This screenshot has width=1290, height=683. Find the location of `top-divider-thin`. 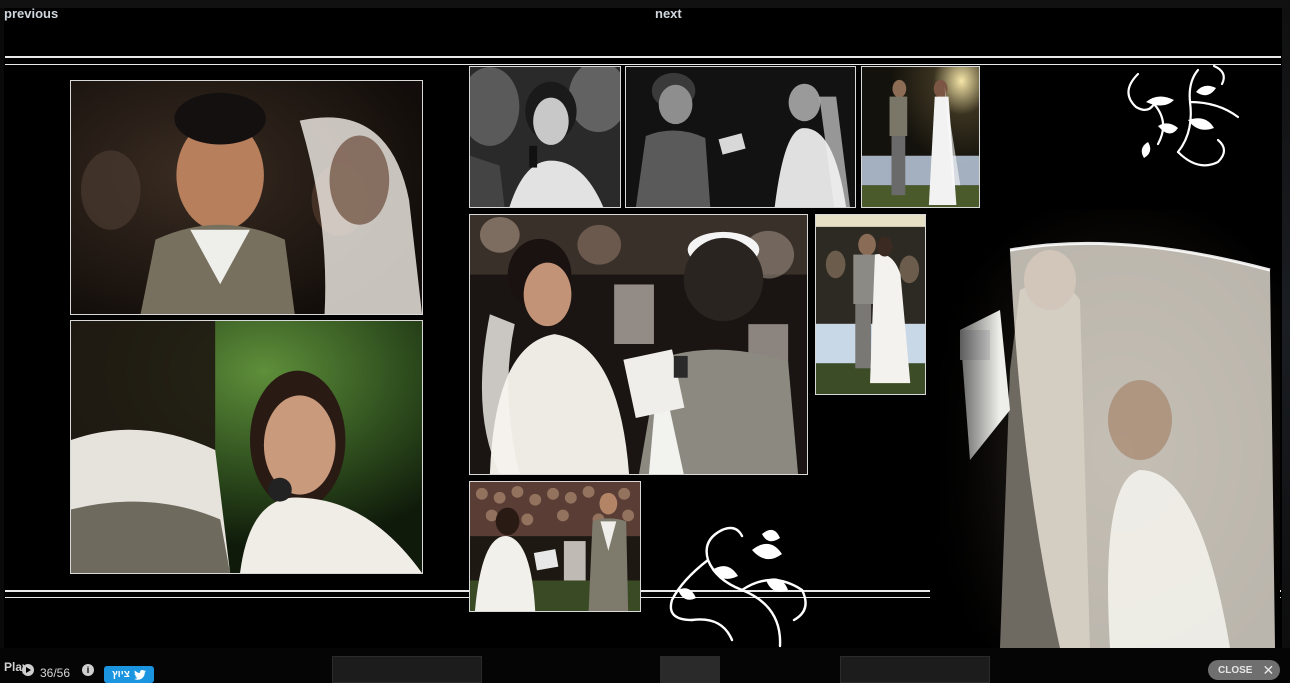

top-divider-thin is located at coordinates (643, 64).